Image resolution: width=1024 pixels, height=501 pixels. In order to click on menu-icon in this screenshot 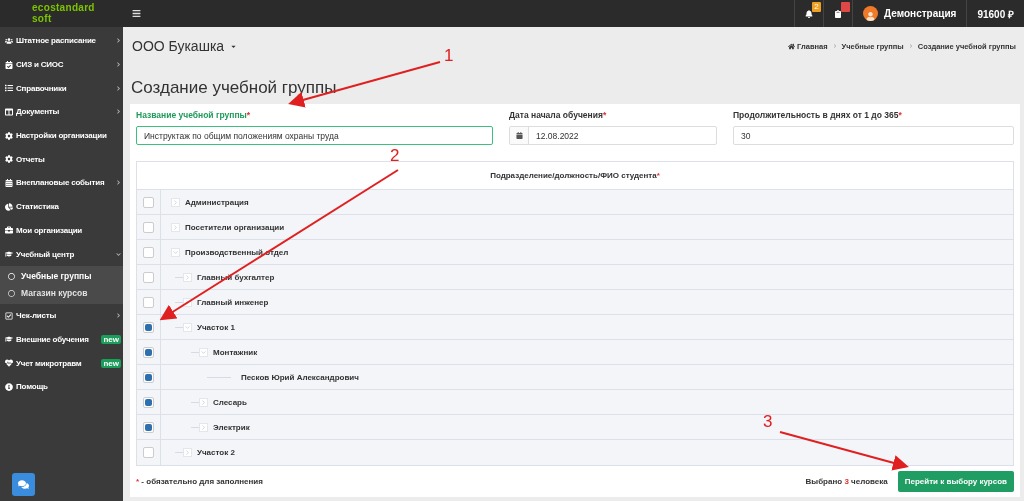, I will do `click(136, 13)`.